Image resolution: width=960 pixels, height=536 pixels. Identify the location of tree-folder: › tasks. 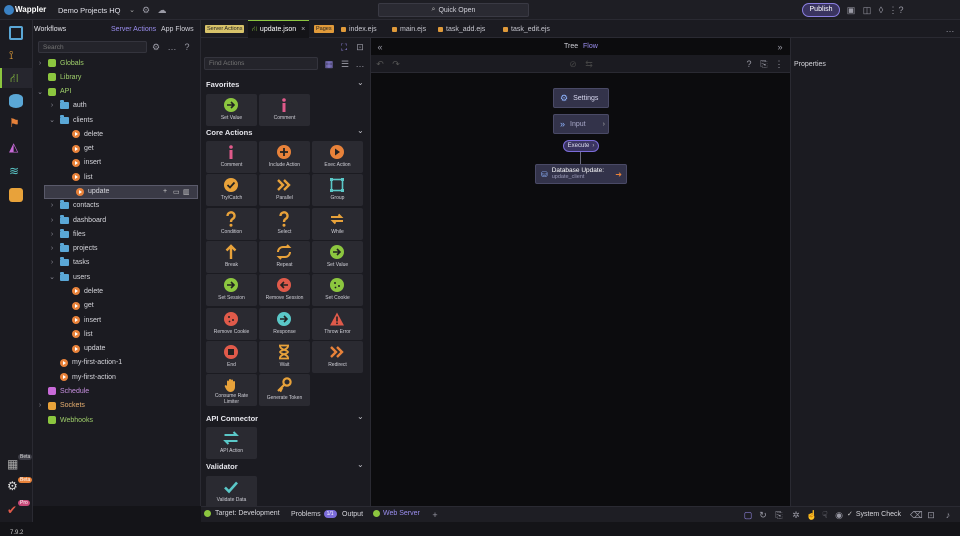
(68, 263).